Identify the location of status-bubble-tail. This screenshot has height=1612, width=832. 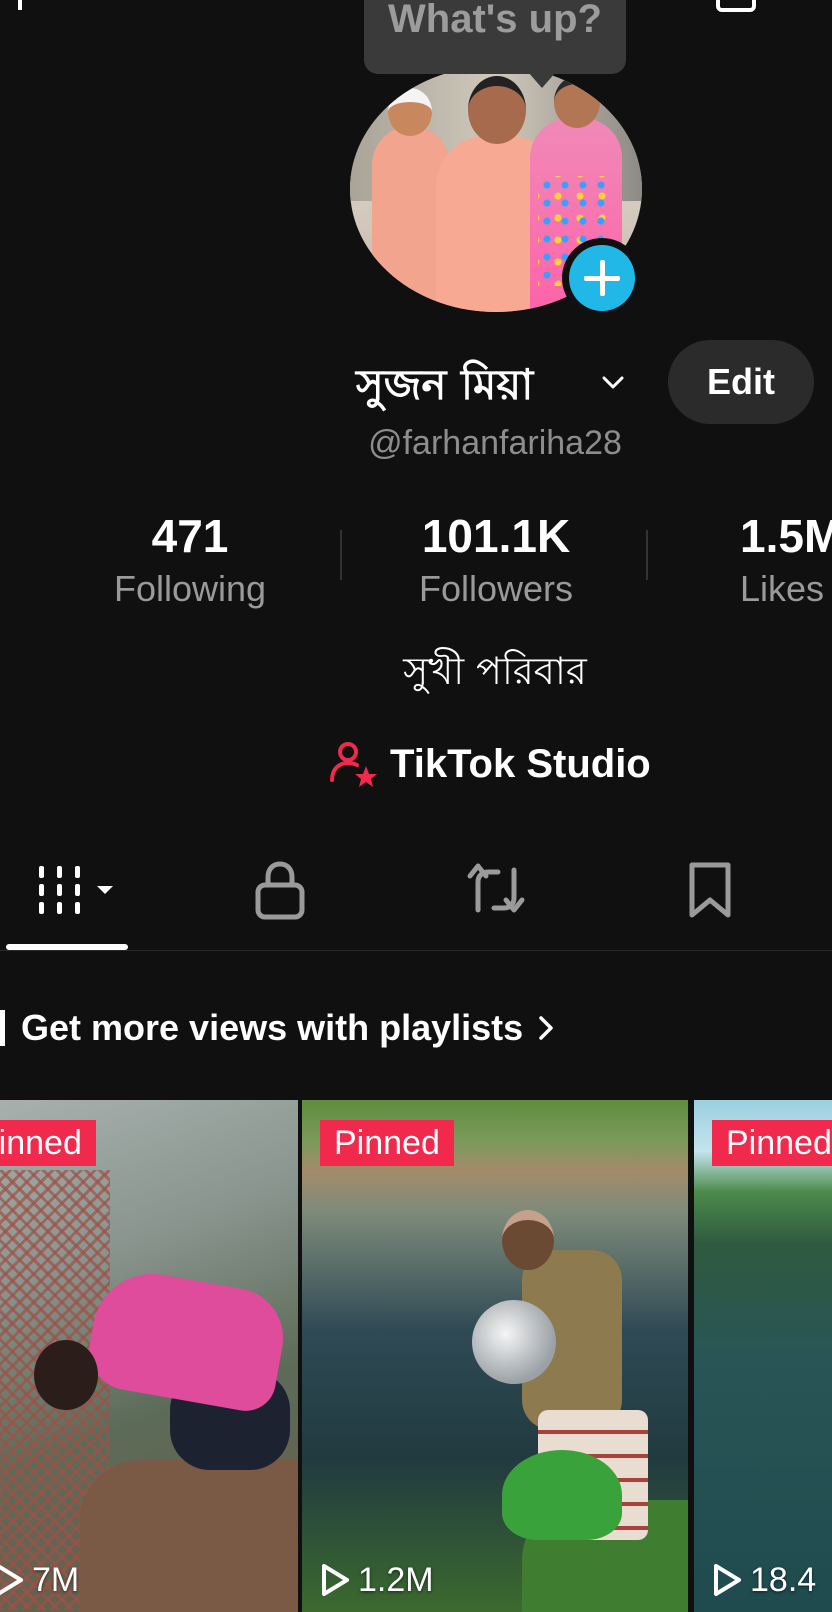
(542, 80).